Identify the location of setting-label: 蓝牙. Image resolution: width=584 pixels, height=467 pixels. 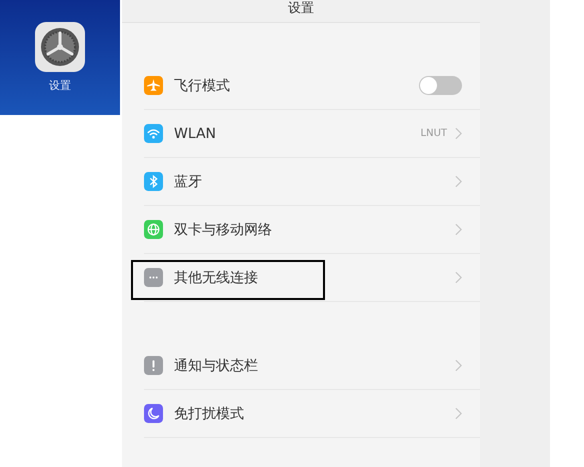
(188, 181).